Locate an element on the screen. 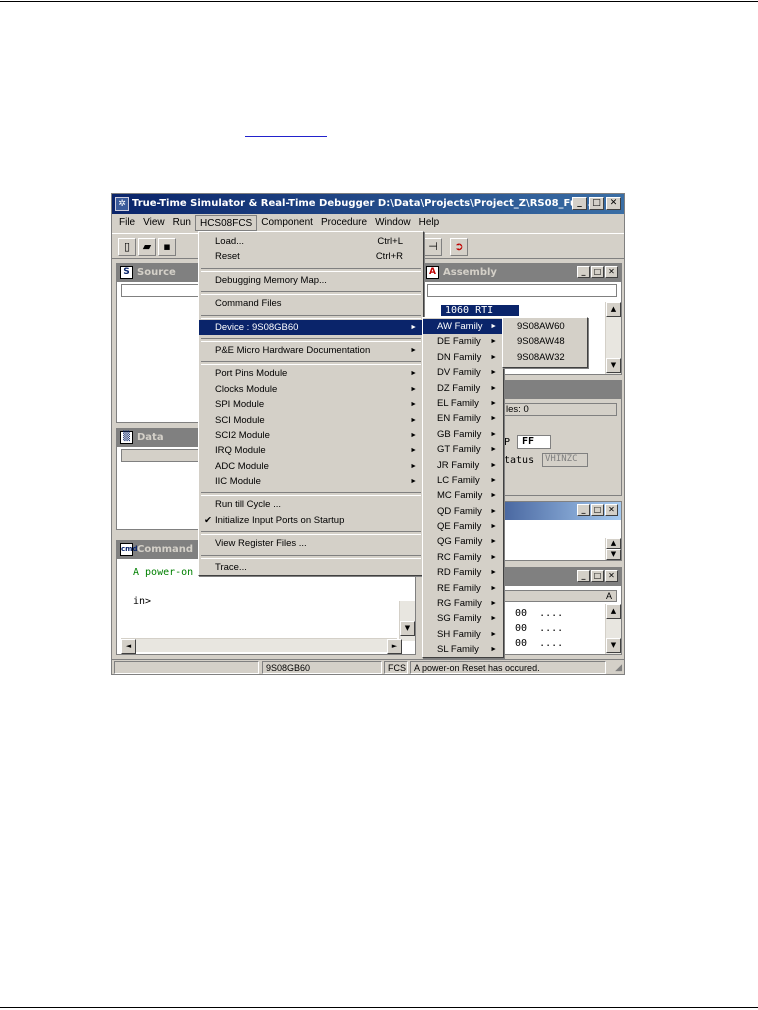  submenu-item-device: 9S08AW32 is located at coordinates (545, 357).